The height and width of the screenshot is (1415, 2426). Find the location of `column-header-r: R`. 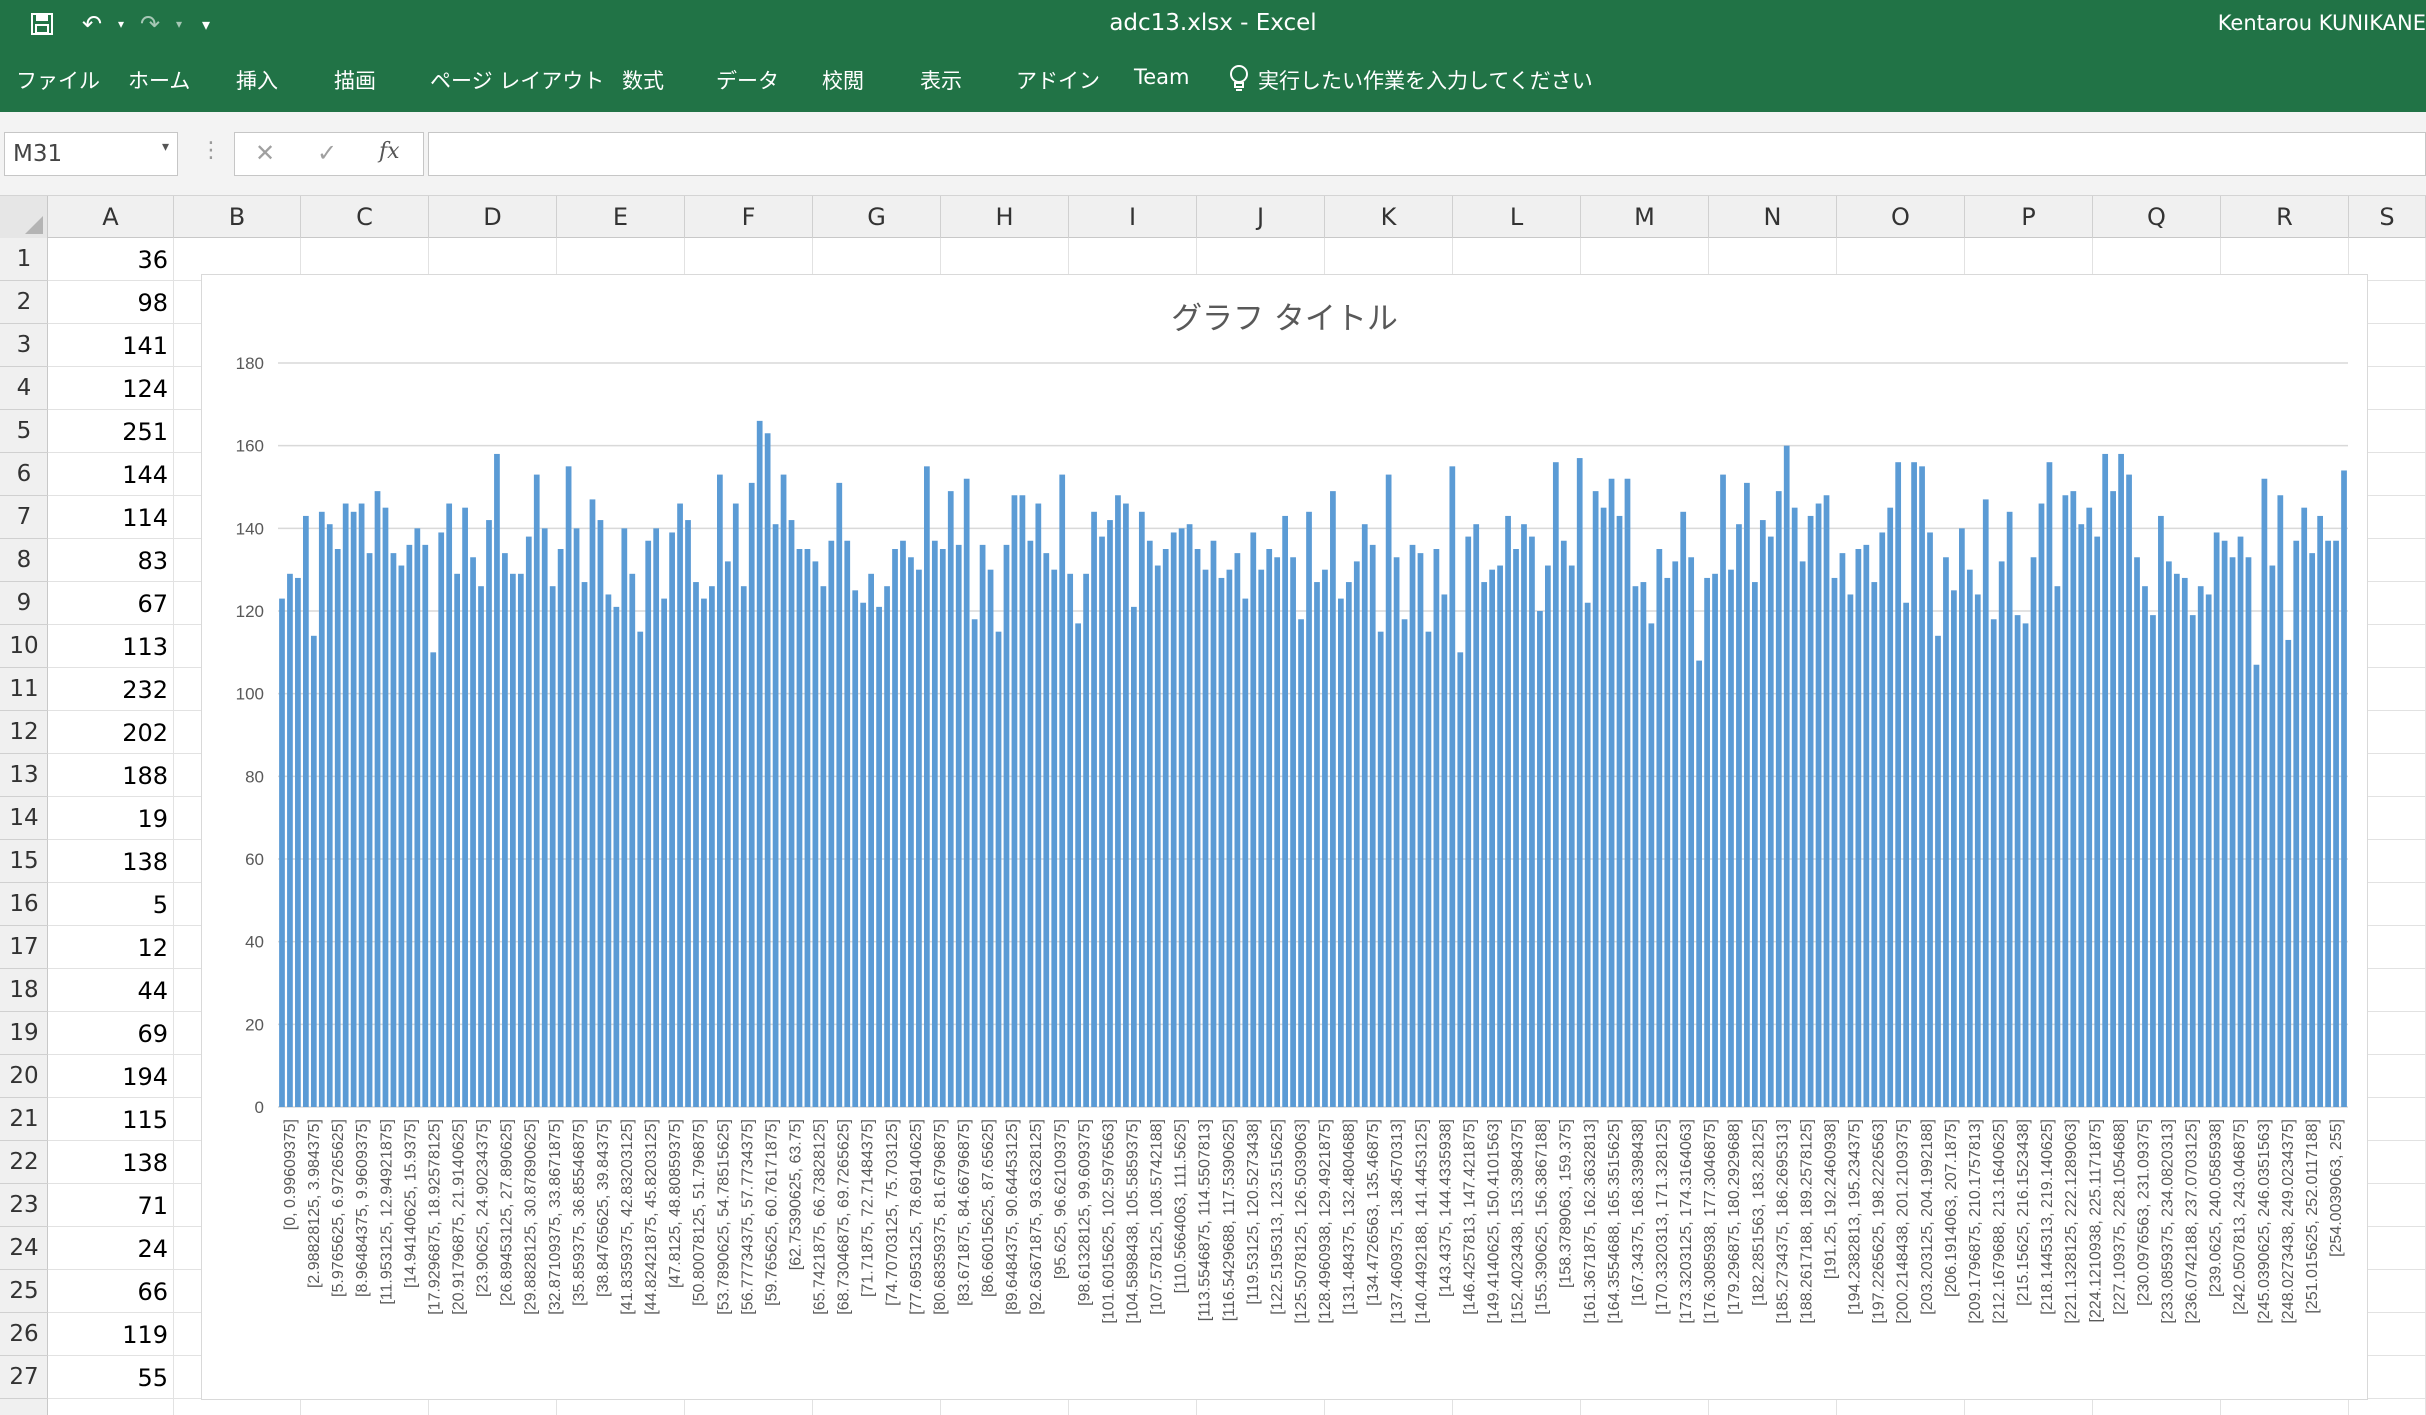

column-header-r: R is located at coordinates (2285, 217).